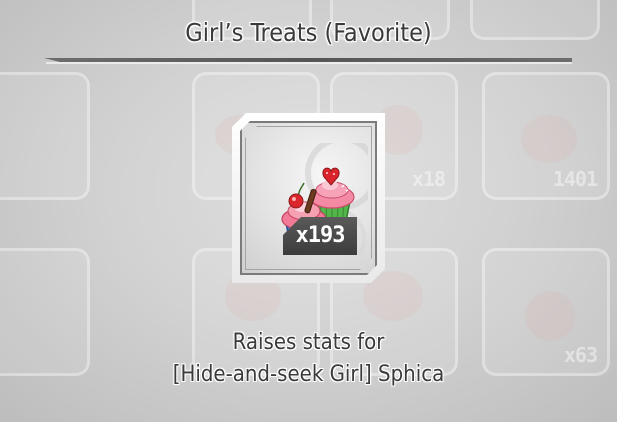 This screenshot has height=422, width=617. What do you see at coordinates (546, 136) in the screenshot?
I see `background-slot: 1401` at bounding box center [546, 136].